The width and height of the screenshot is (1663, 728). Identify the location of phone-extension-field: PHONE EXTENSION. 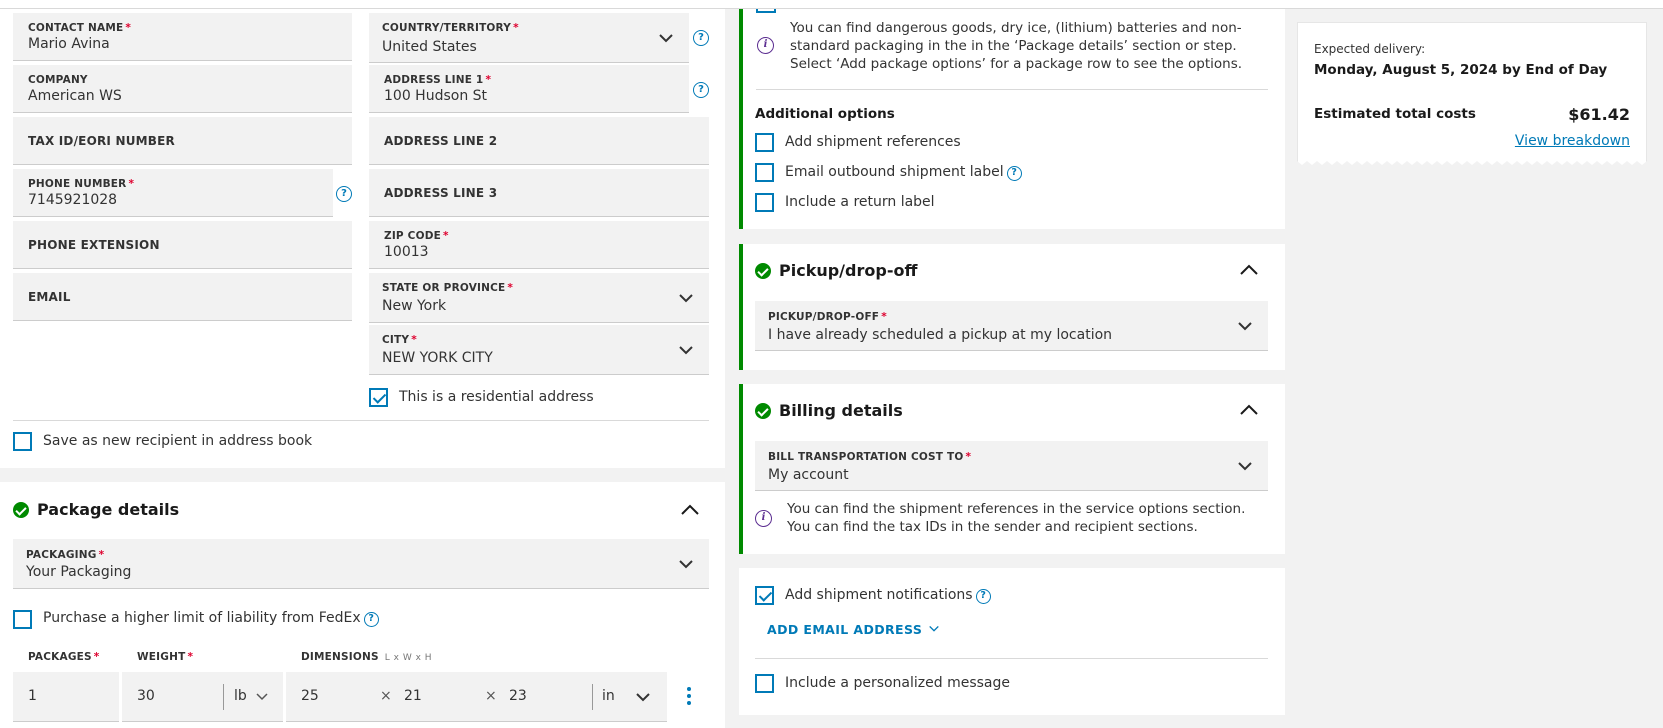
(182, 245).